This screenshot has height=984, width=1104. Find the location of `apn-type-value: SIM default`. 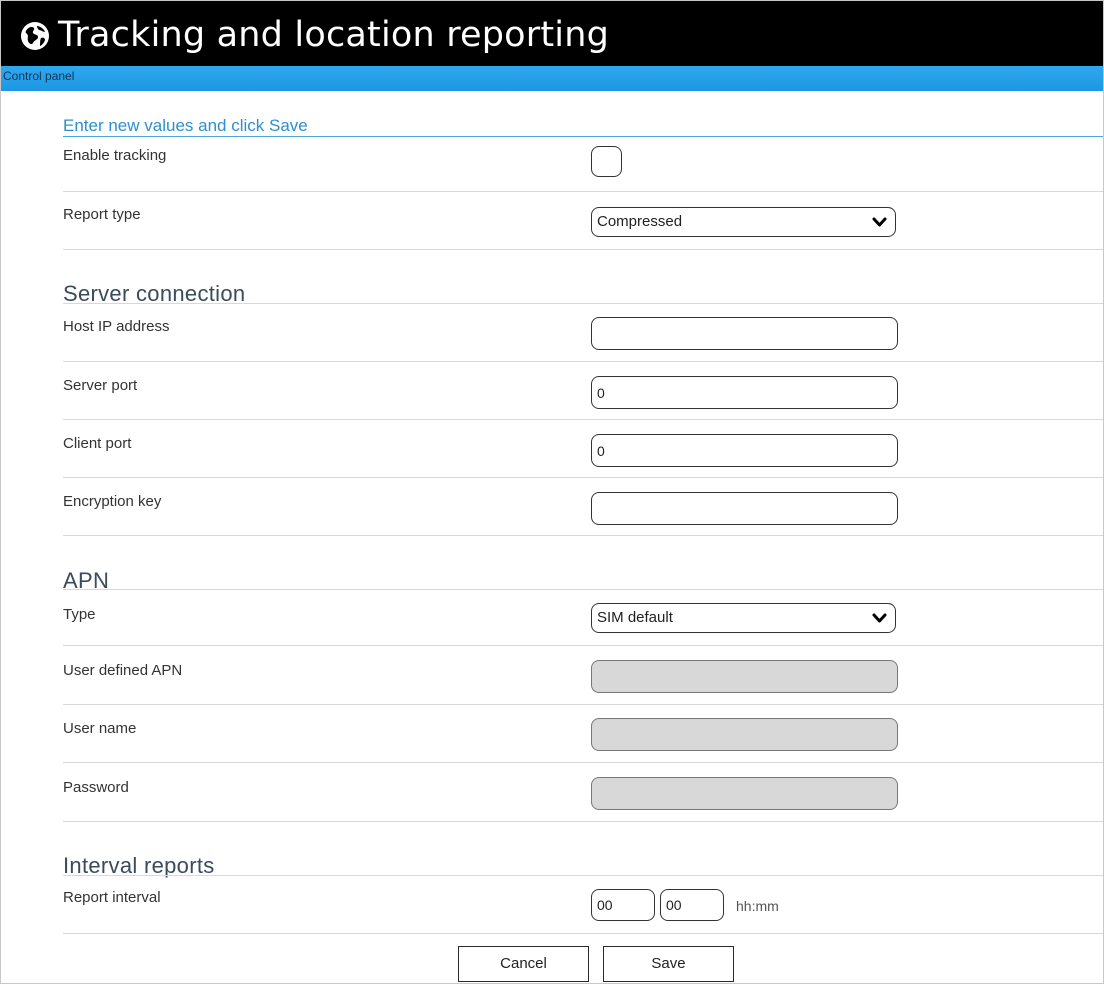

apn-type-value: SIM default is located at coordinates (635, 617).